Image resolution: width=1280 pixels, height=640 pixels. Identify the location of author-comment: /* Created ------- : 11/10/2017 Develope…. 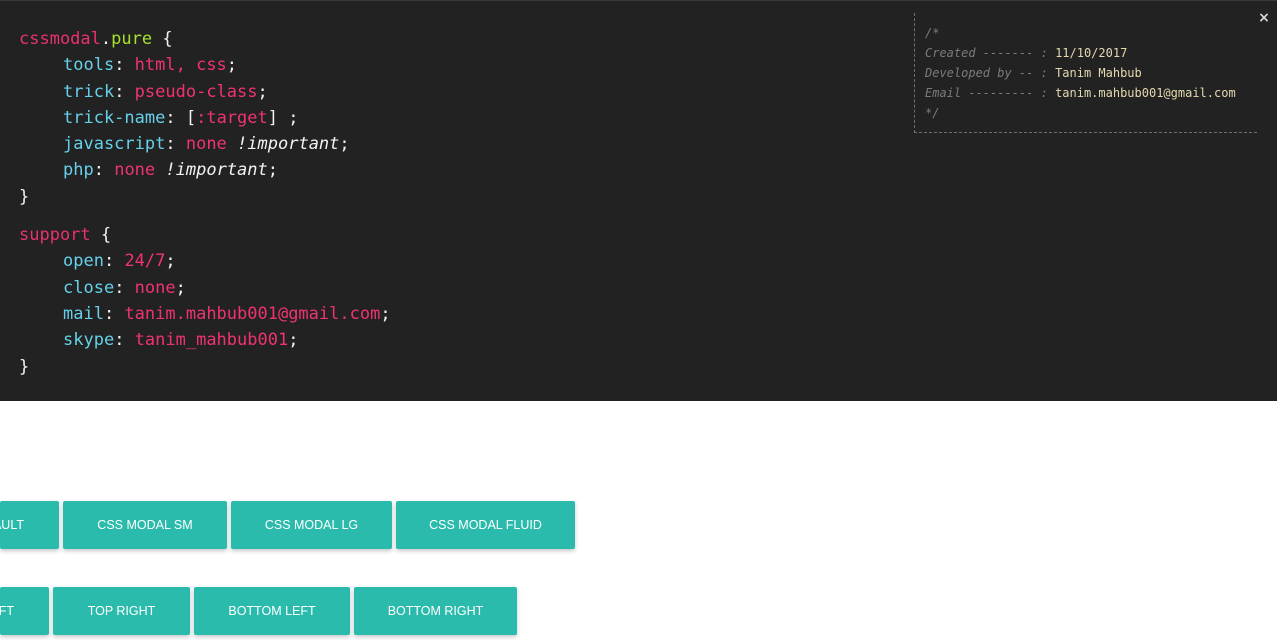
(1085, 73).